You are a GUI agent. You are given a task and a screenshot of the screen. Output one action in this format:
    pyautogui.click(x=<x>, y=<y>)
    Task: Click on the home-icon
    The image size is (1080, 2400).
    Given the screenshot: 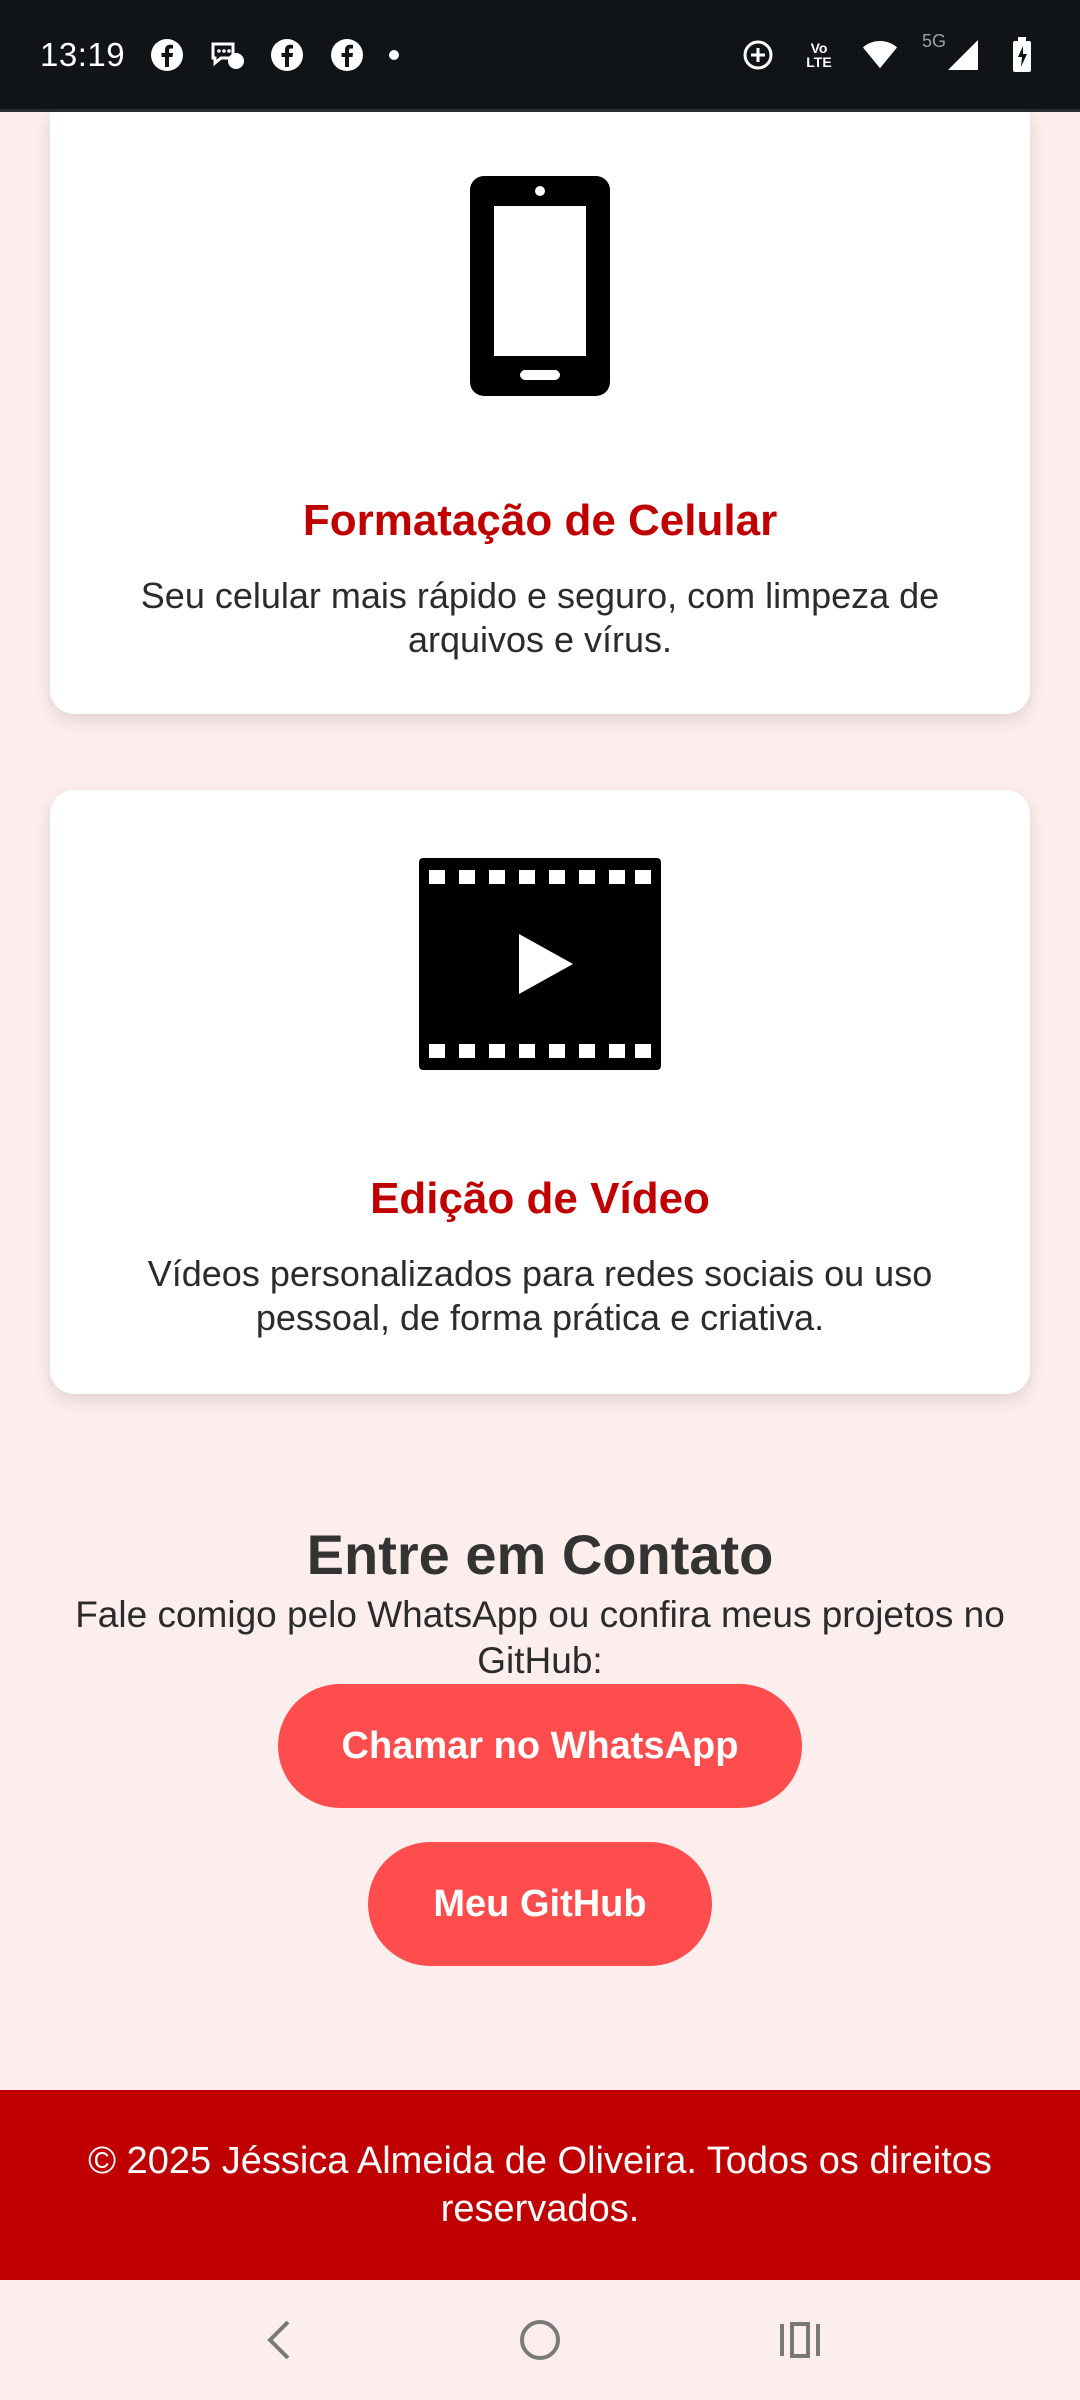 What is the action you would take?
    pyautogui.click(x=540, y=2340)
    